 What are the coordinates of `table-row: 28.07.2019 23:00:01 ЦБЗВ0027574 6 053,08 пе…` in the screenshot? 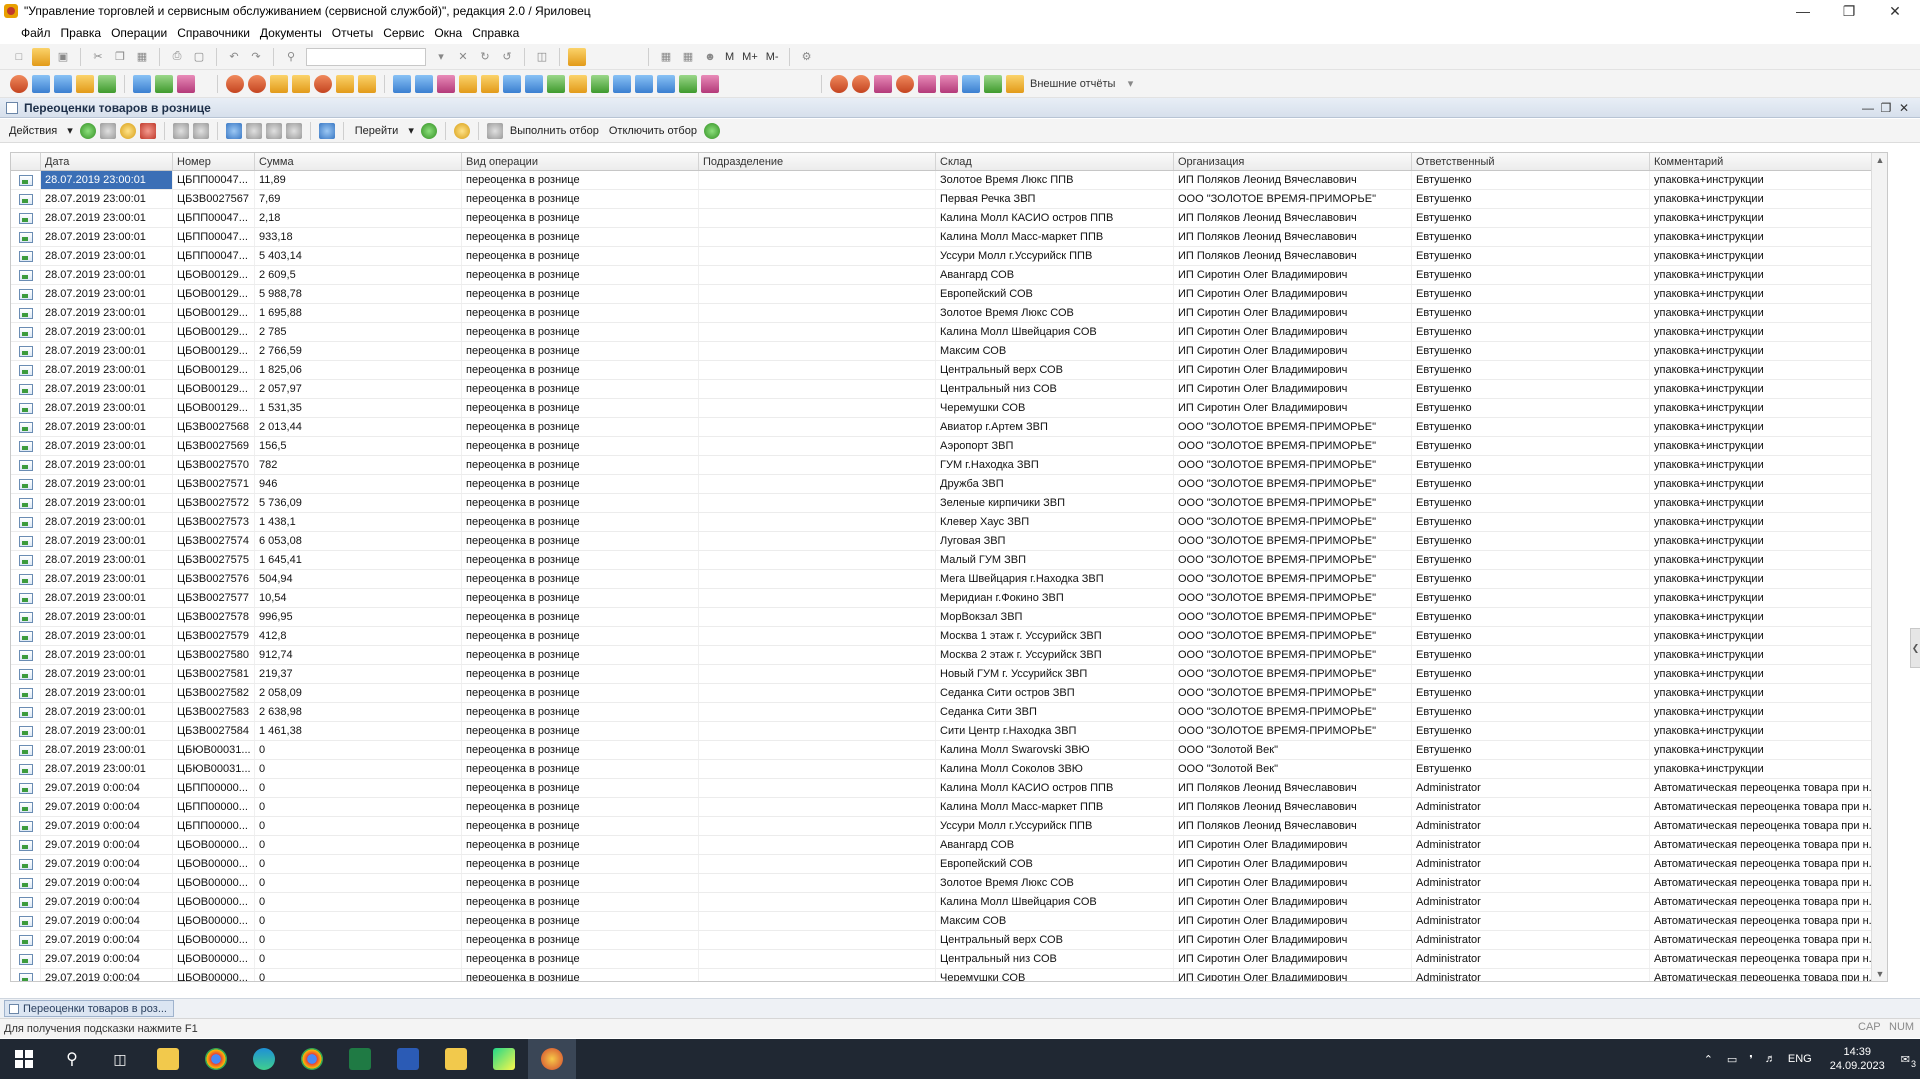 It's located at (949, 541).